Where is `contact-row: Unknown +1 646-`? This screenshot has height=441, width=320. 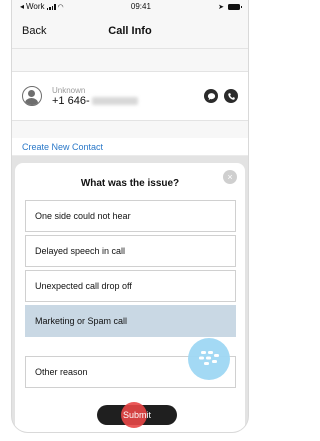 contact-row: Unknown +1 646- is located at coordinates (130, 96).